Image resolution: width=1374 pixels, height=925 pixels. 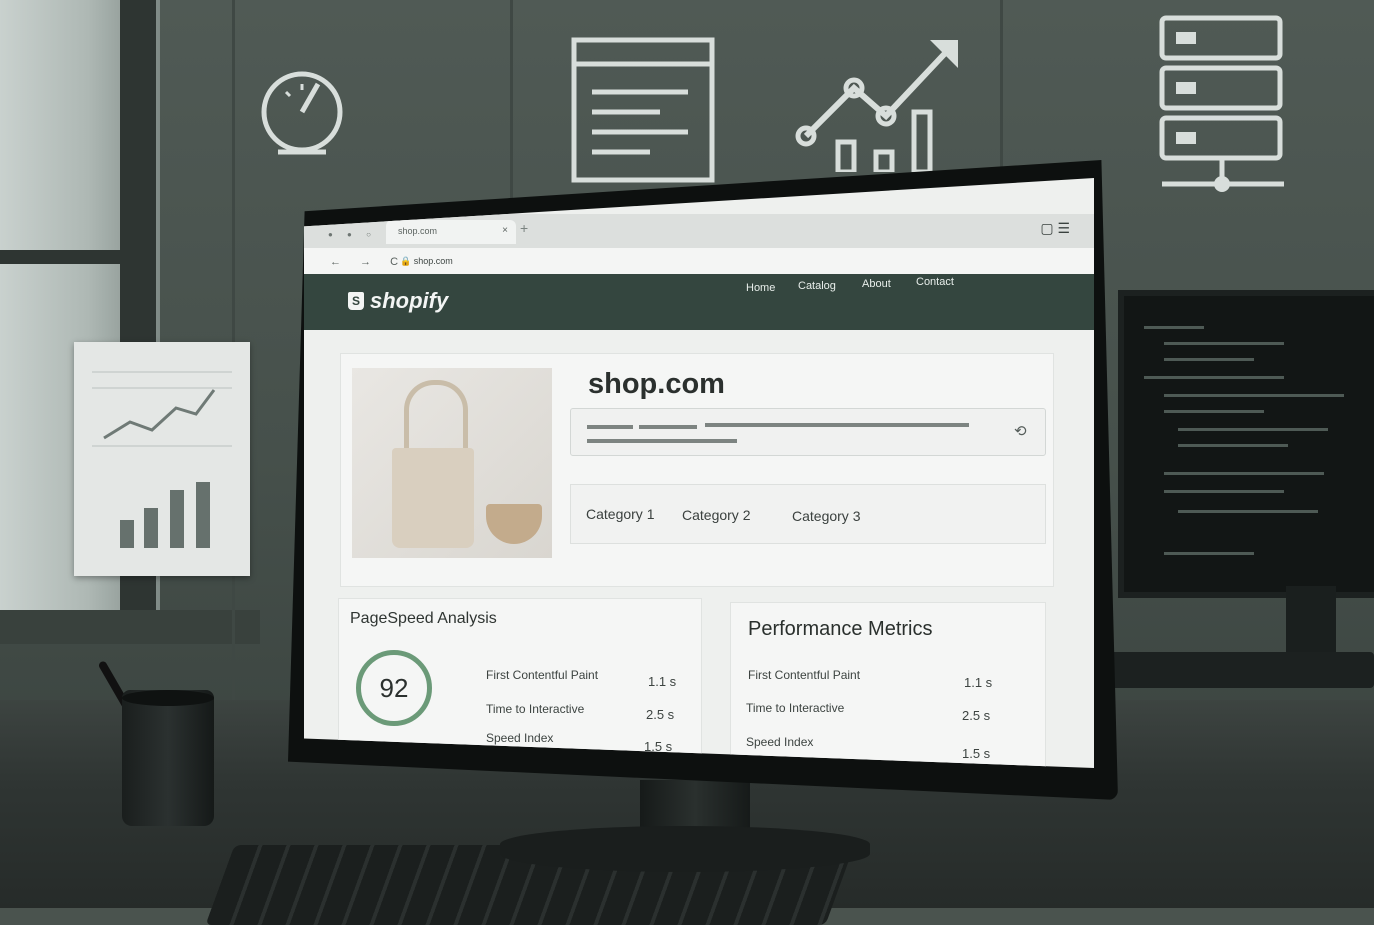 I want to click on category-2-link: Category 2, so click(x=716, y=515).